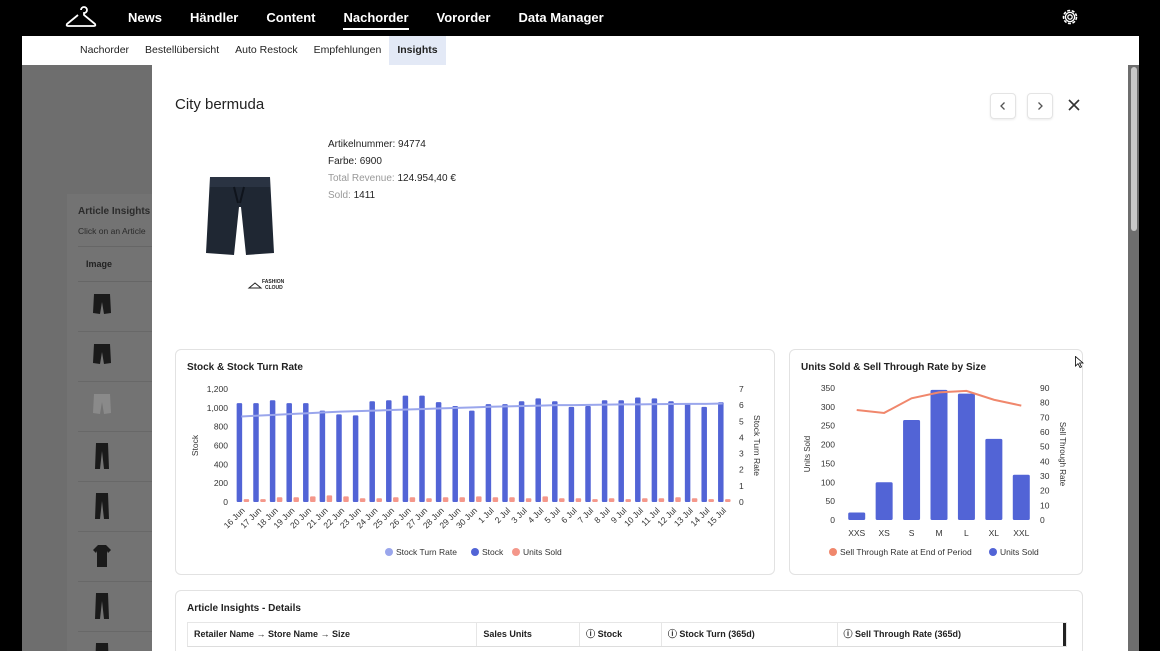 Image resolution: width=1160 pixels, height=651 pixels. What do you see at coordinates (750, 634) in the screenshot?
I see `column-stock-turn: ⓘ Stock Turn (365d)` at bounding box center [750, 634].